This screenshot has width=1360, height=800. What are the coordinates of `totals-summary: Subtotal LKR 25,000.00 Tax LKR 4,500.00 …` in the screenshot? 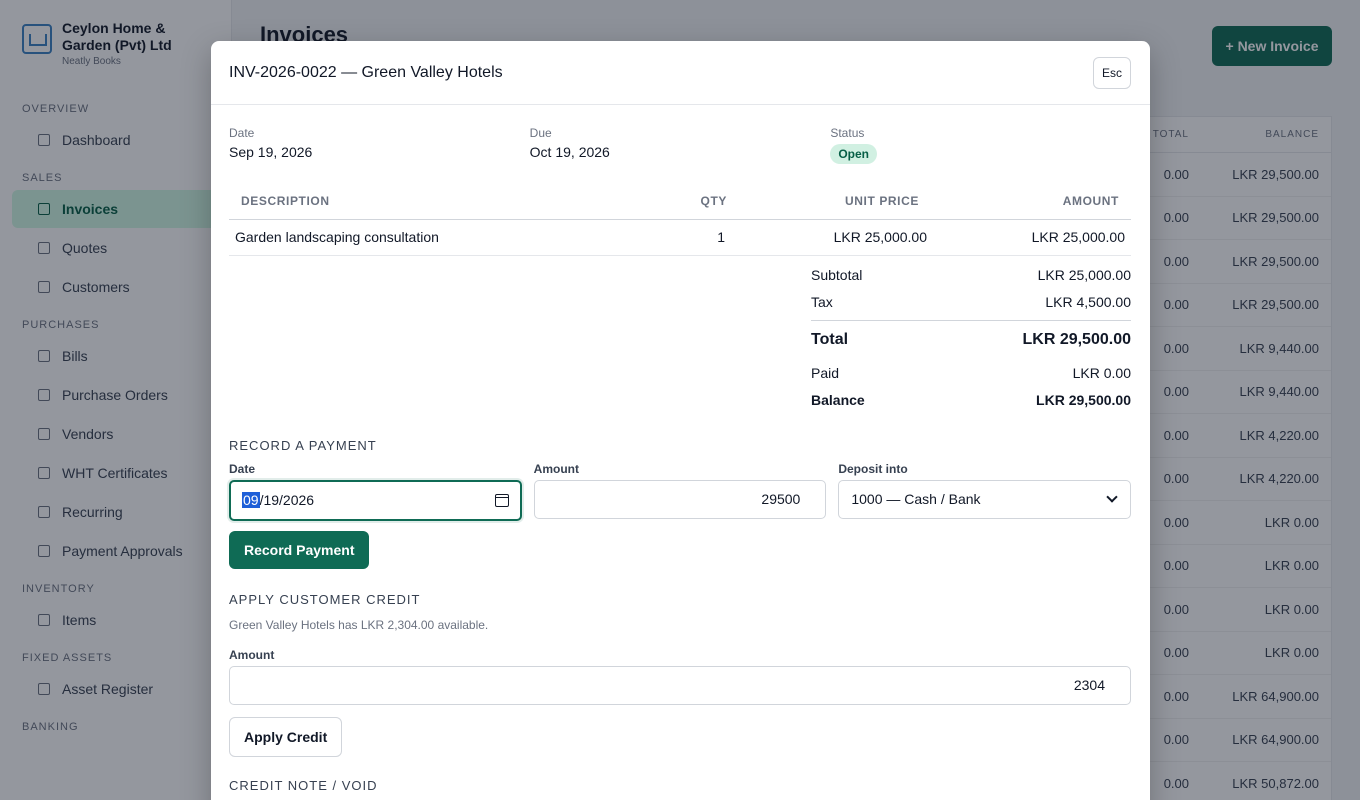 It's located at (971, 338).